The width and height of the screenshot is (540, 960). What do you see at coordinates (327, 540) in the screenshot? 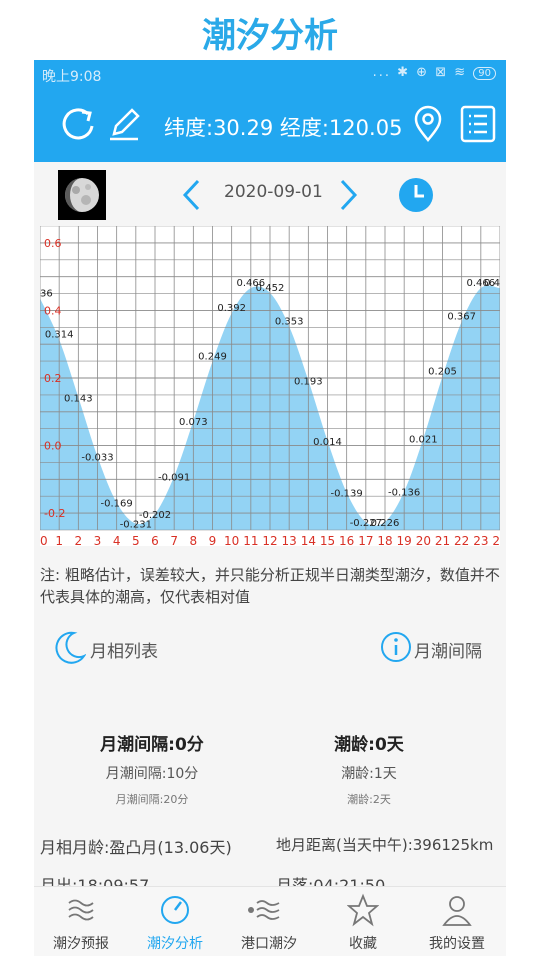
I see `x-tick-label: 15` at bounding box center [327, 540].